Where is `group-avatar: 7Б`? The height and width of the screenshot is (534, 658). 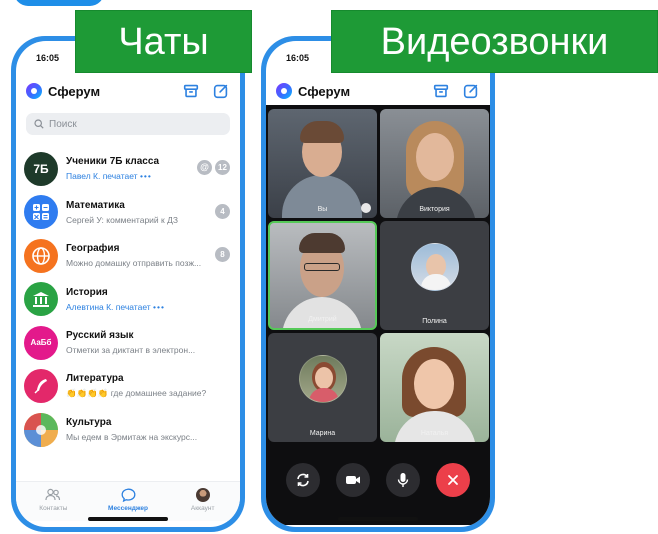
group-avatar: 7Б is located at coordinates (41, 168).